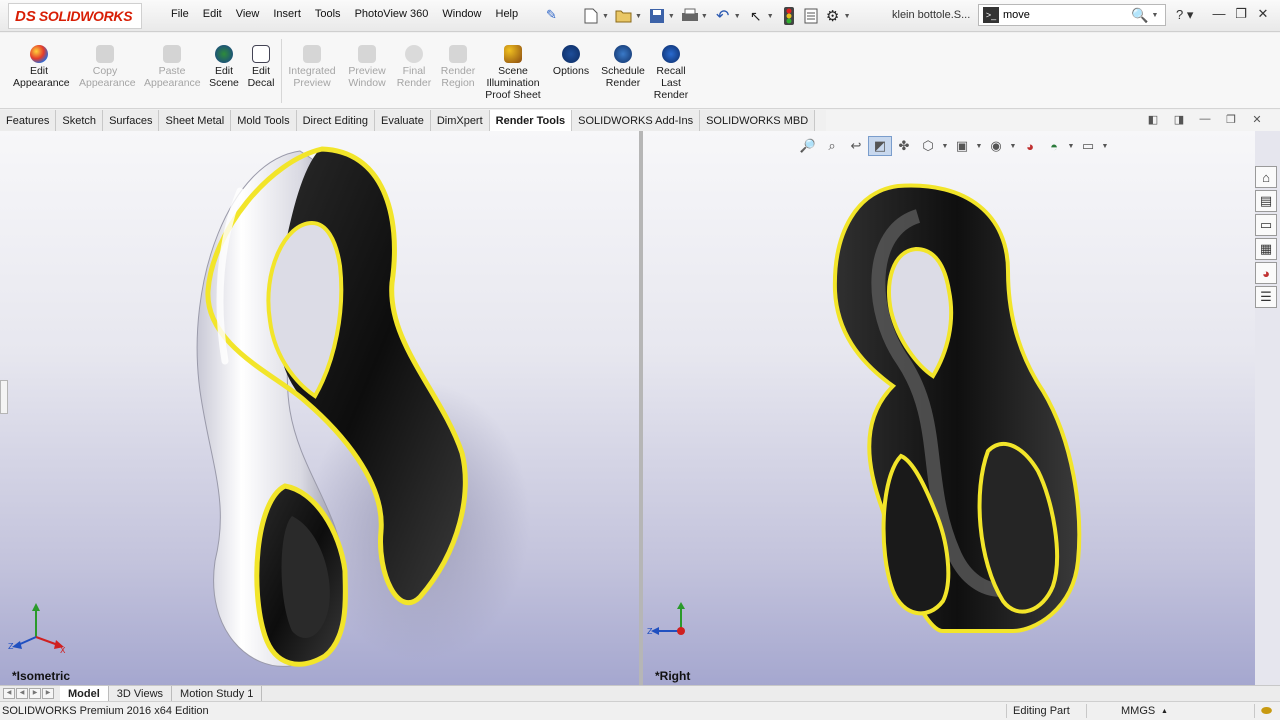 The width and height of the screenshot is (1280, 720). What do you see at coordinates (105, 67) in the screenshot?
I see `copy-appearance-button: Copy Appearance` at bounding box center [105, 67].